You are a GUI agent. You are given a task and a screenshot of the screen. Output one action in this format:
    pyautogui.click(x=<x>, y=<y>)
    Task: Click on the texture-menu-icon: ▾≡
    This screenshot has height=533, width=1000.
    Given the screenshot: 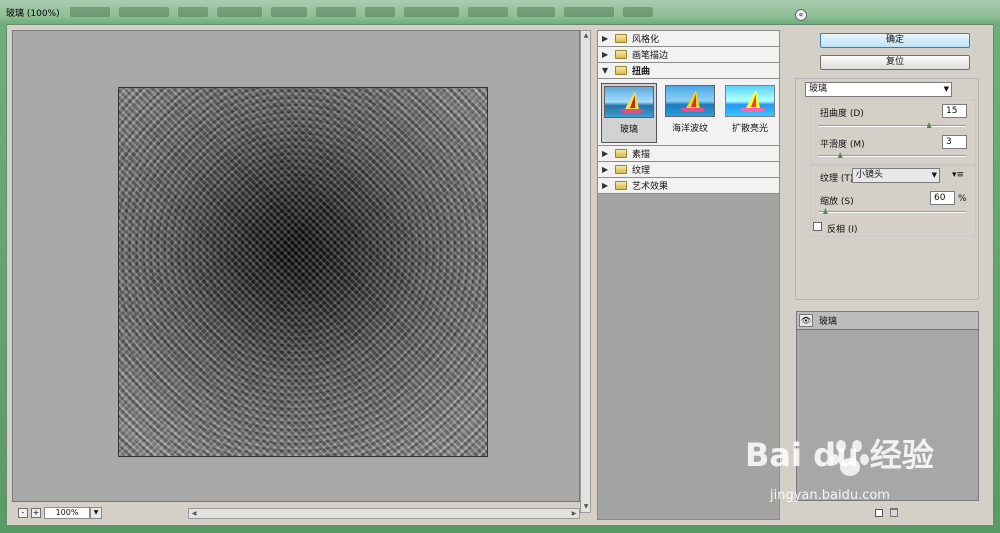 What is the action you would take?
    pyautogui.click(x=958, y=175)
    